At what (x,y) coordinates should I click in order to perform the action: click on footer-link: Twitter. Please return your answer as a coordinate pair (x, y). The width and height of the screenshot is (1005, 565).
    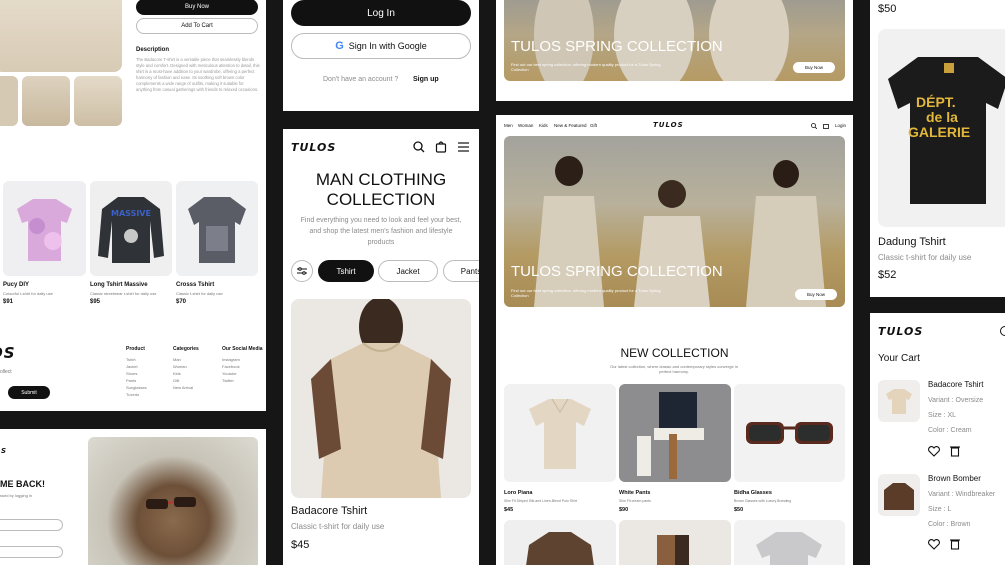
    Looking at the image, I should click on (228, 380).